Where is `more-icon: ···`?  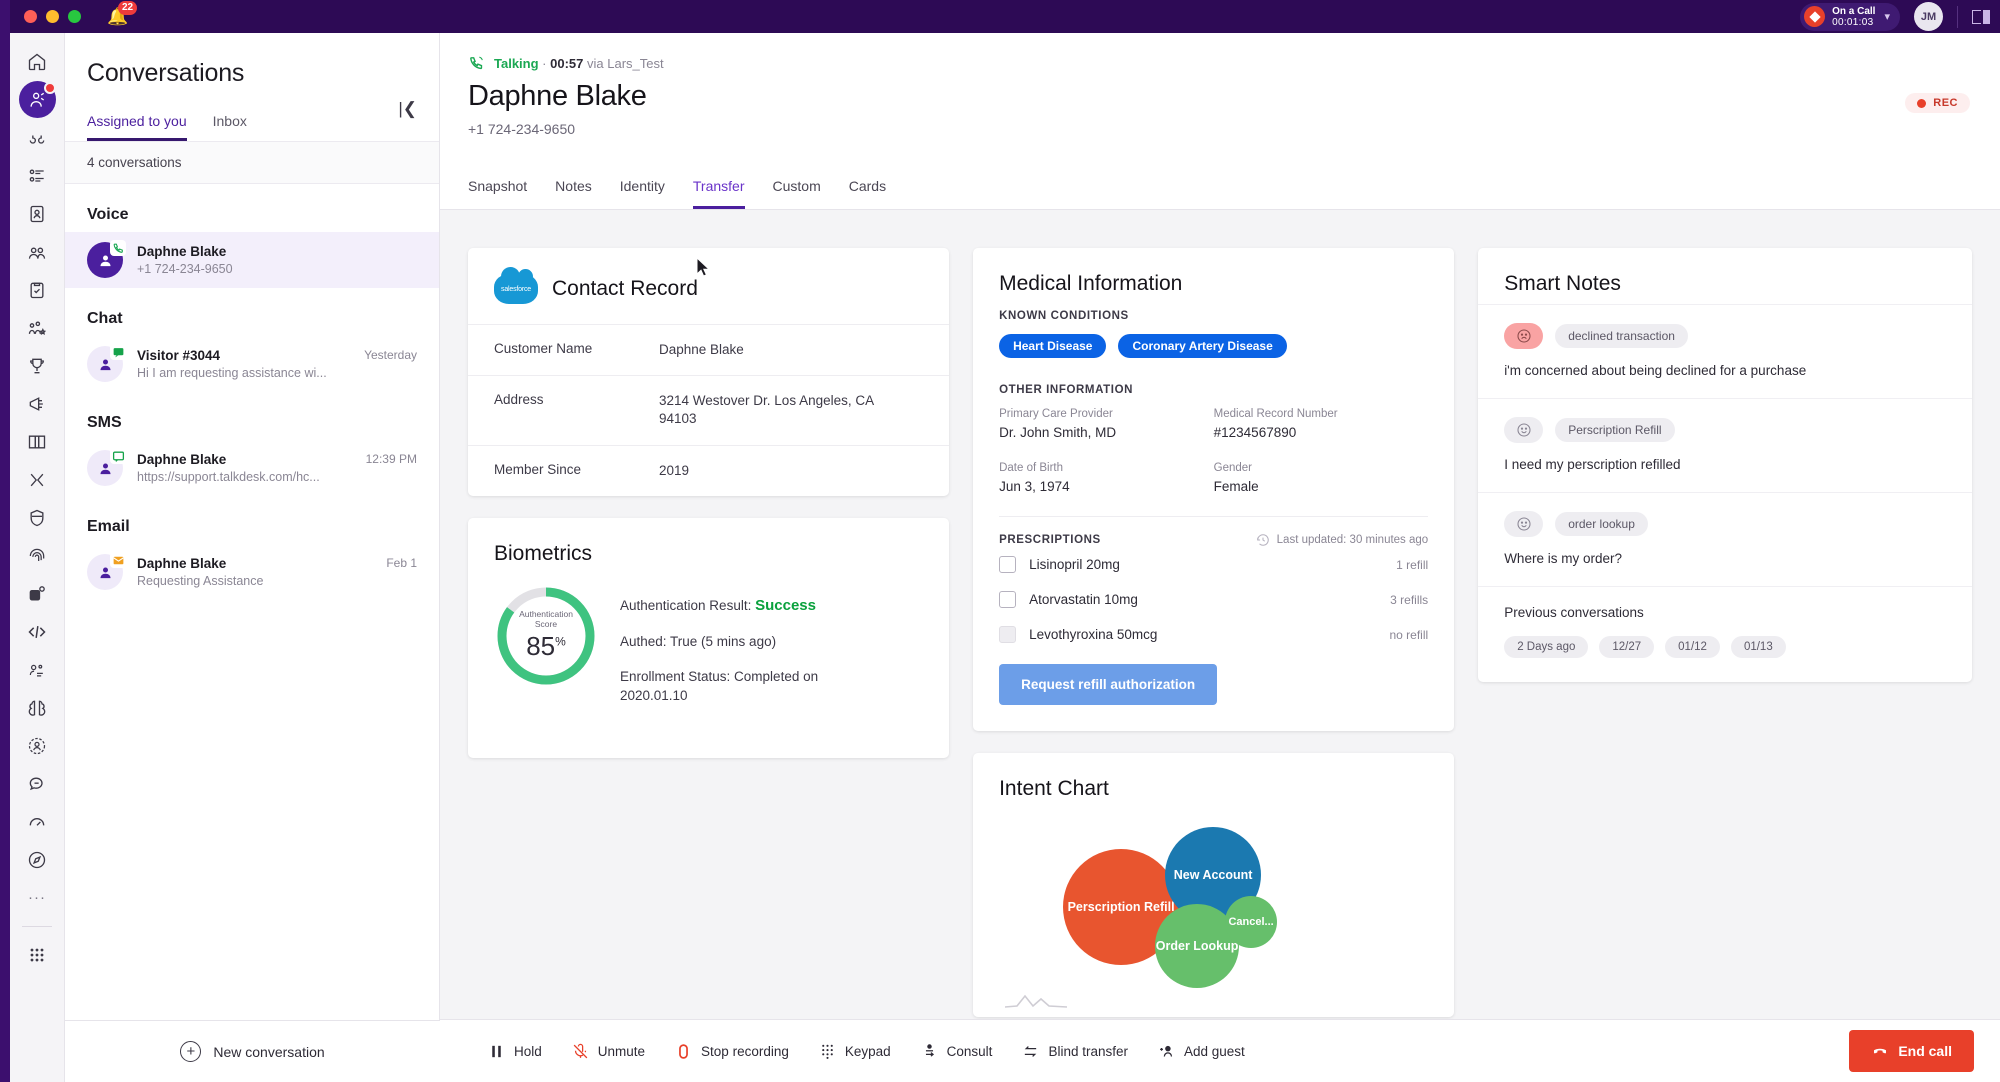 more-icon: ··· is located at coordinates (37, 897).